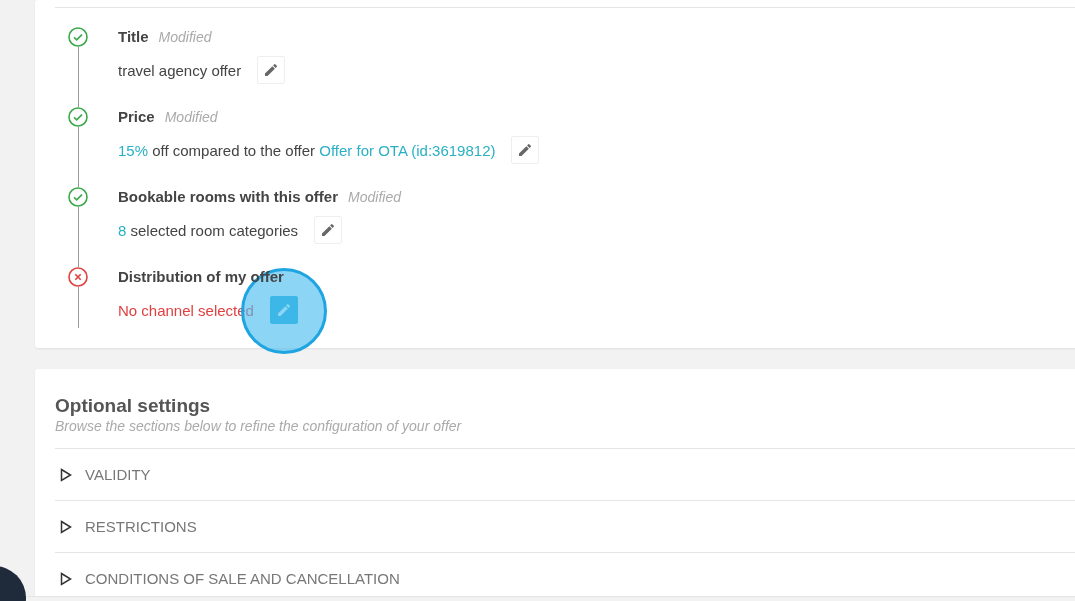 The height and width of the screenshot is (601, 1075). I want to click on section-title: Optional settings, so click(133, 406).